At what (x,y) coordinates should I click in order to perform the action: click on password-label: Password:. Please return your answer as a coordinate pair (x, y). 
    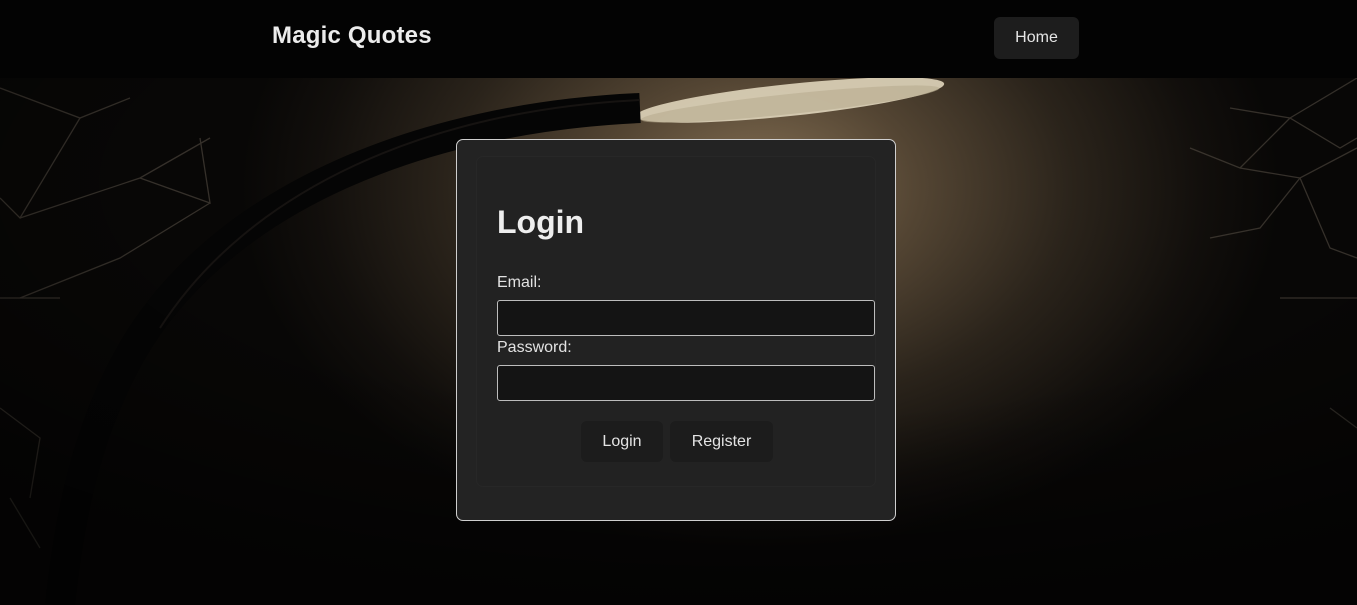
    Looking at the image, I should click on (534, 347).